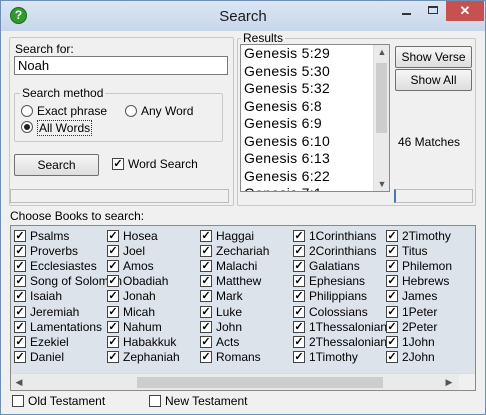 The width and height of the screenshot is (486, 415). What do you see at coordinates (260, 382) in the screenshot?
I see `books-scroll-thumb` at bounding box center [260, 382].